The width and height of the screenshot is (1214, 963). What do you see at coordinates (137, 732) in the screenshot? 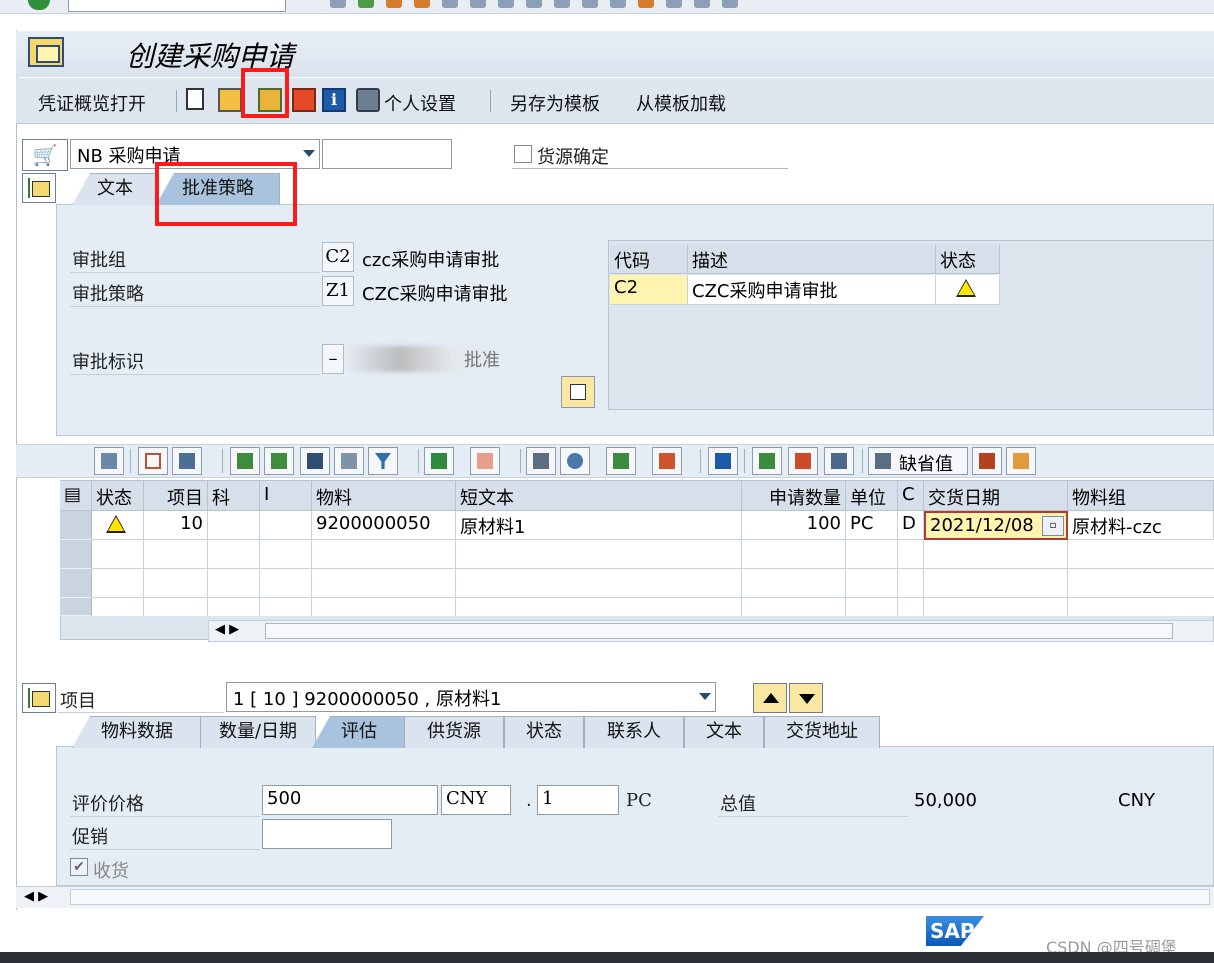
I see `tab-material-data: 物料数据` at bounding box center [137, 732].